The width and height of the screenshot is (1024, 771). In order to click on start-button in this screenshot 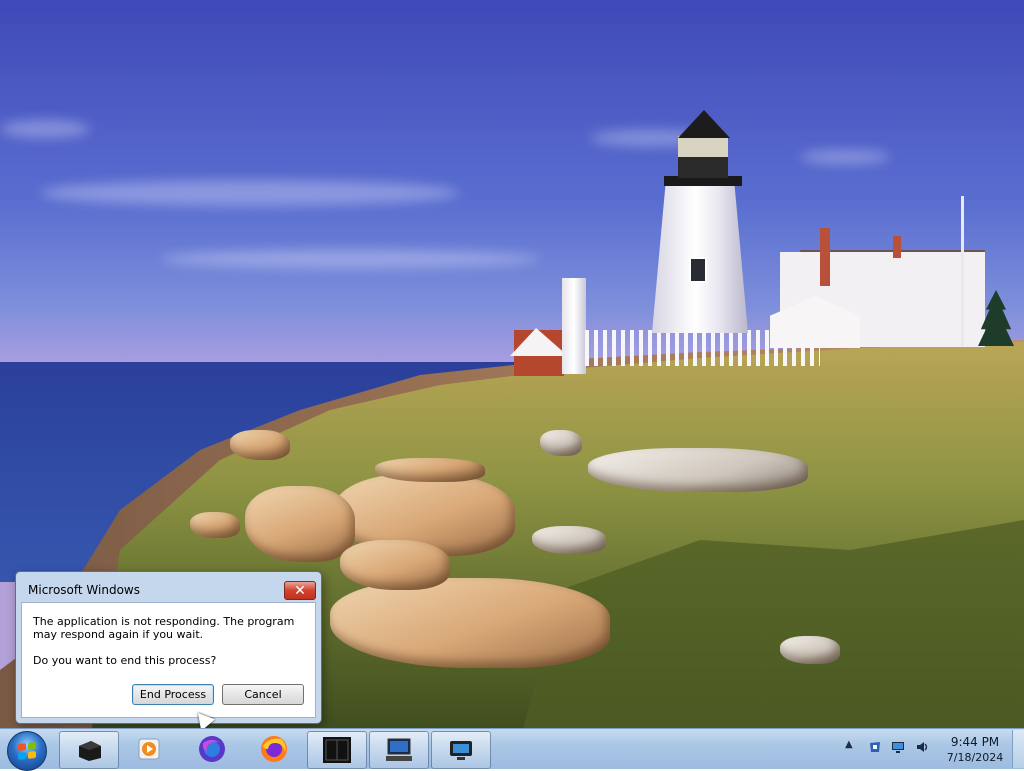, I will do `click(27, 751)`.